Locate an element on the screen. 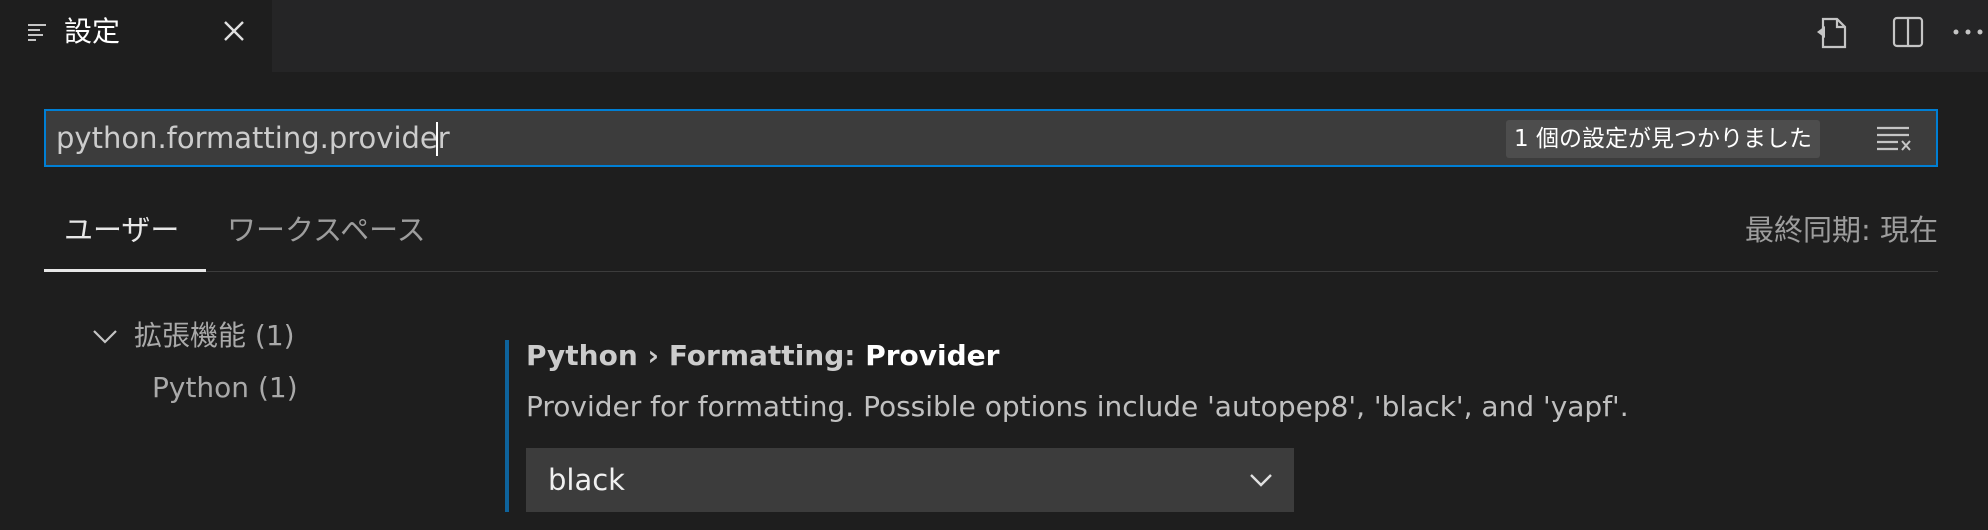 This screenshot has height=530, width=1988. setting-category: Python › Formatting: is located at coordinates (696, 355).